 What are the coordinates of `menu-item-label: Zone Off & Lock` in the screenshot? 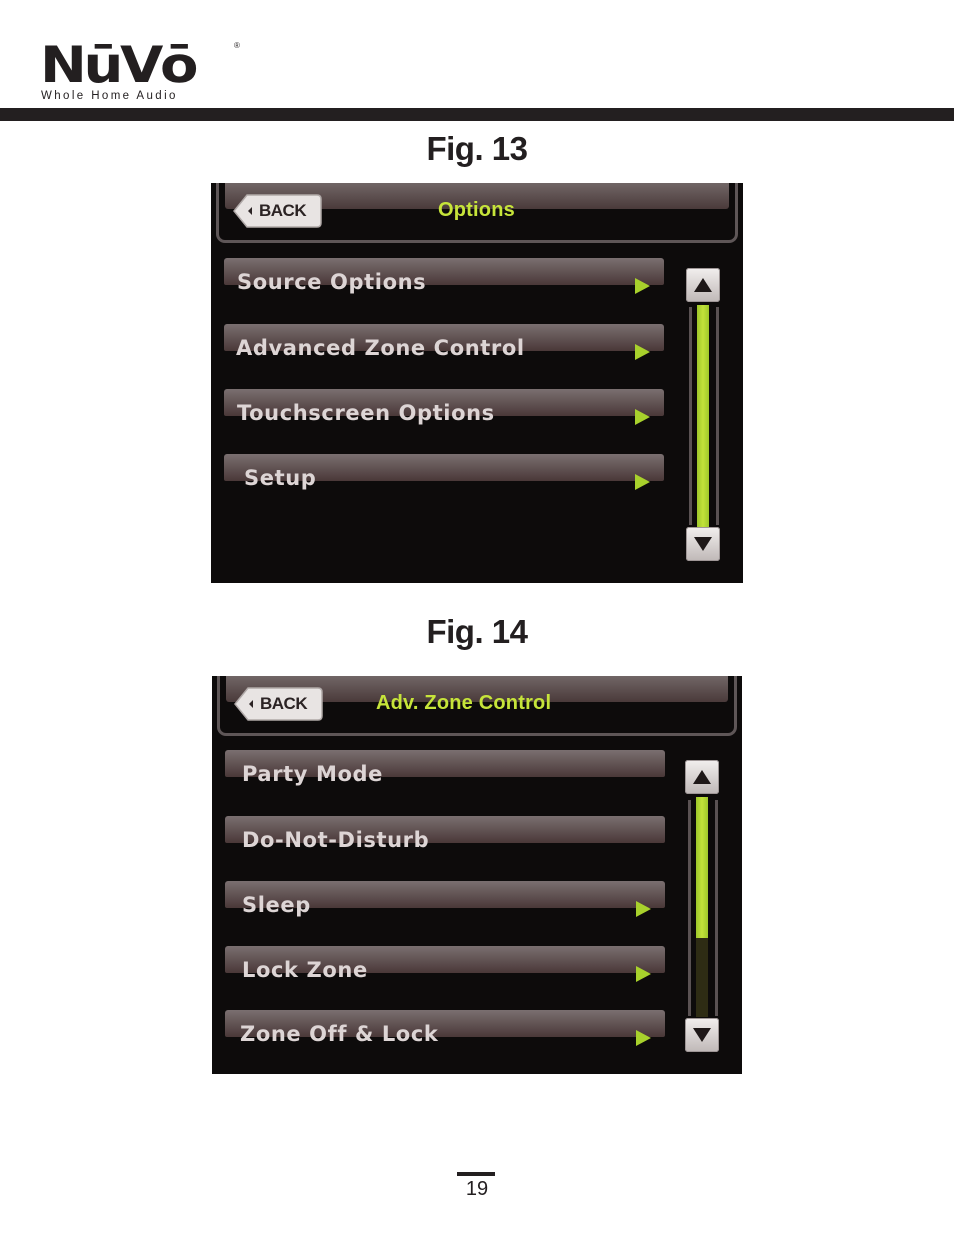 It's located at (339, 1034).